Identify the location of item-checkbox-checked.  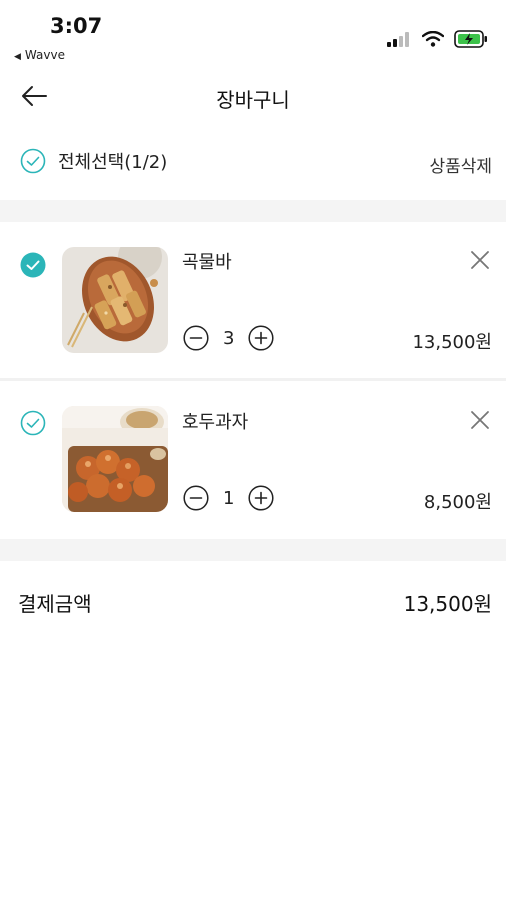
(33, 265).